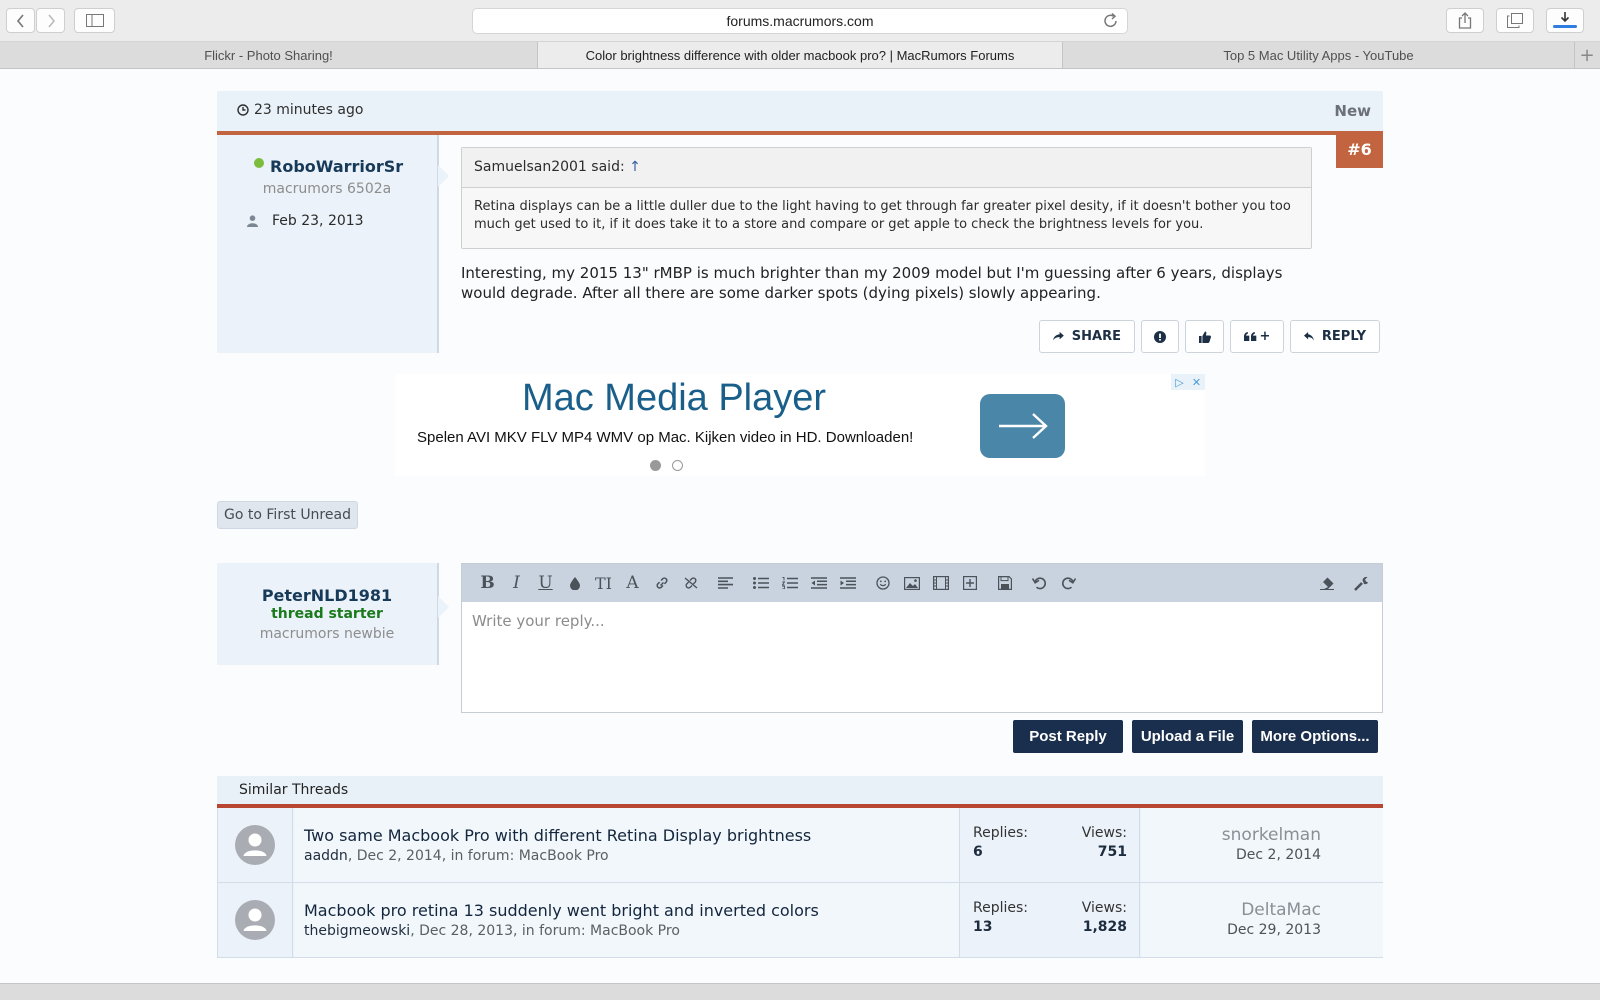  What do you see at coordinates (327, 614) in the screenshot?
I see `thread-starter-badge: thread starter` at bounding box center [327, 614].